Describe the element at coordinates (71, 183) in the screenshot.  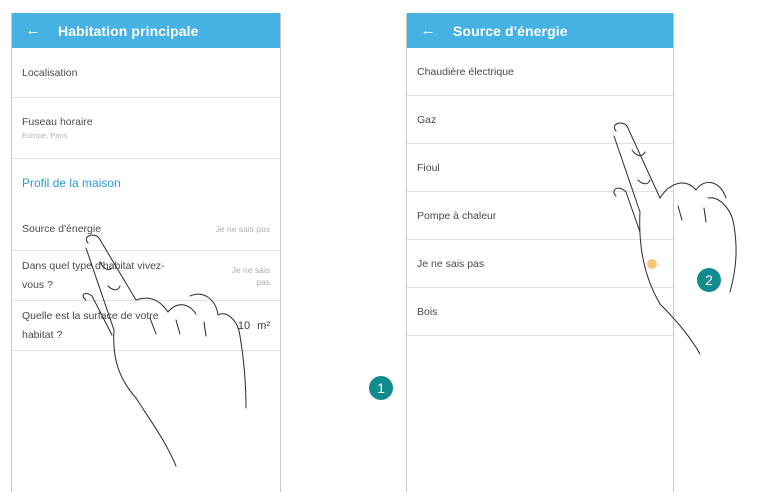
I see `section-title: Profil de la maison` at that location.